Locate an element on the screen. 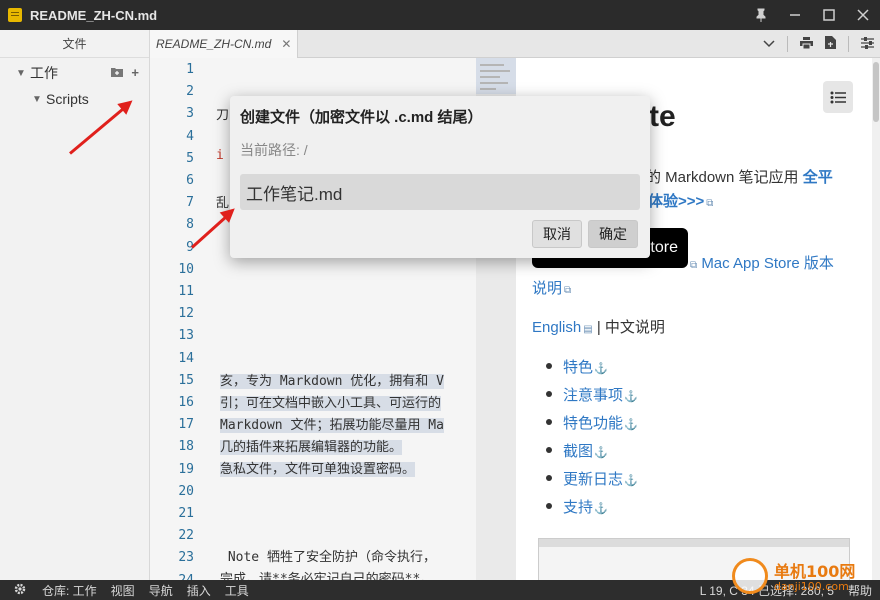 This screenshot has height=600, width=880. toc-link: 特色 is located at coordinates (578, 367).